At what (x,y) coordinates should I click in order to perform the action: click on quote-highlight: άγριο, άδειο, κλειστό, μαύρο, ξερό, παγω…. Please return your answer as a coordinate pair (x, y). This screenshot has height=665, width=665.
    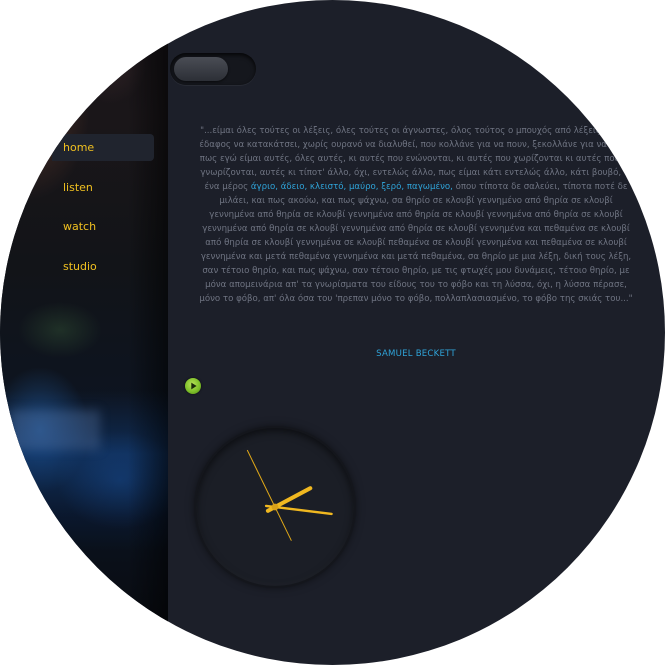
    Looking at the image, I should click on (351, 187).